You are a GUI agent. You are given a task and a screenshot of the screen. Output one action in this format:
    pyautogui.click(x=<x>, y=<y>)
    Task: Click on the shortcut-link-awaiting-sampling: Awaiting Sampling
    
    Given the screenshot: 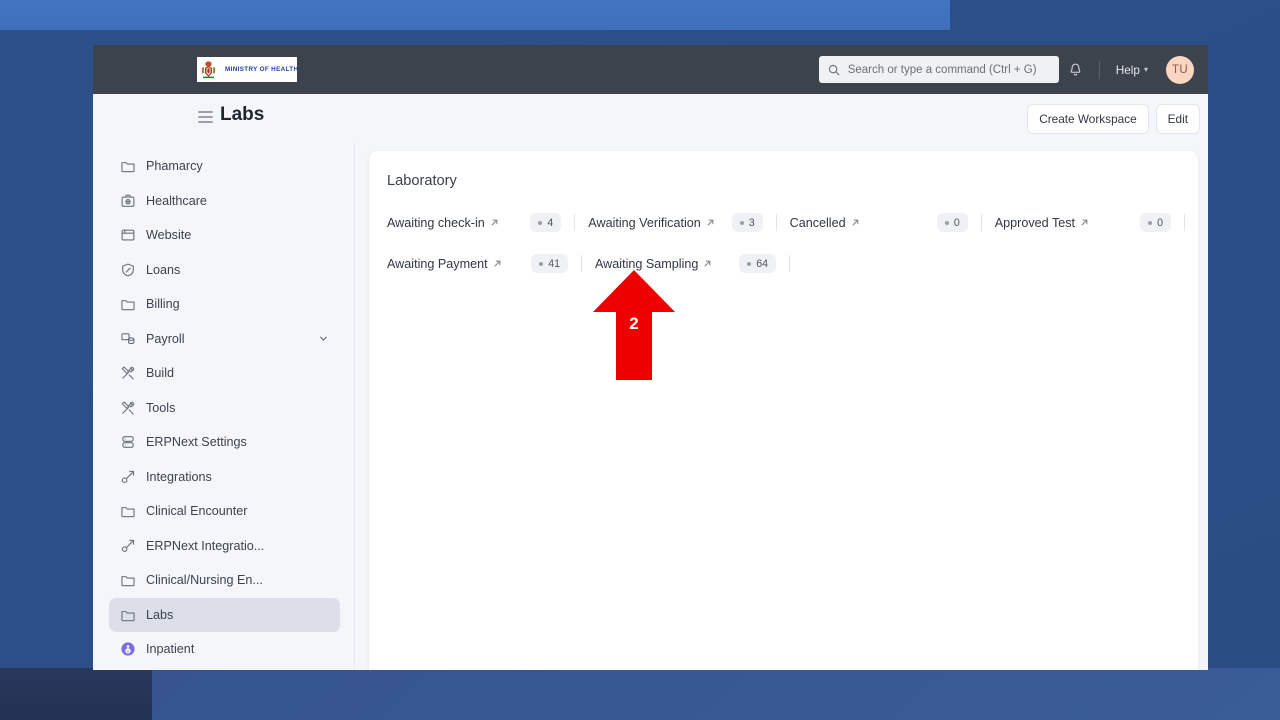 What is the action you would take?
    pyautogui.click(x=653, y=264)
    